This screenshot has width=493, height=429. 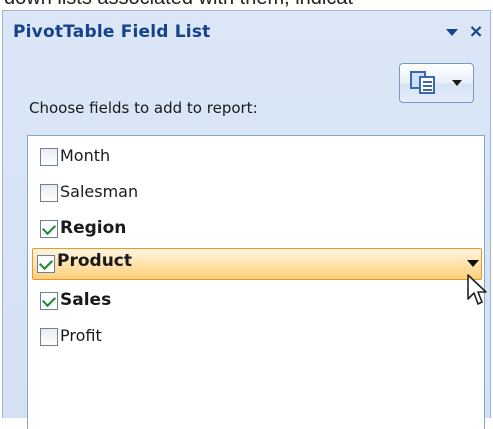 I want to click on field-item-month: Month, so click(x=260, y=158).